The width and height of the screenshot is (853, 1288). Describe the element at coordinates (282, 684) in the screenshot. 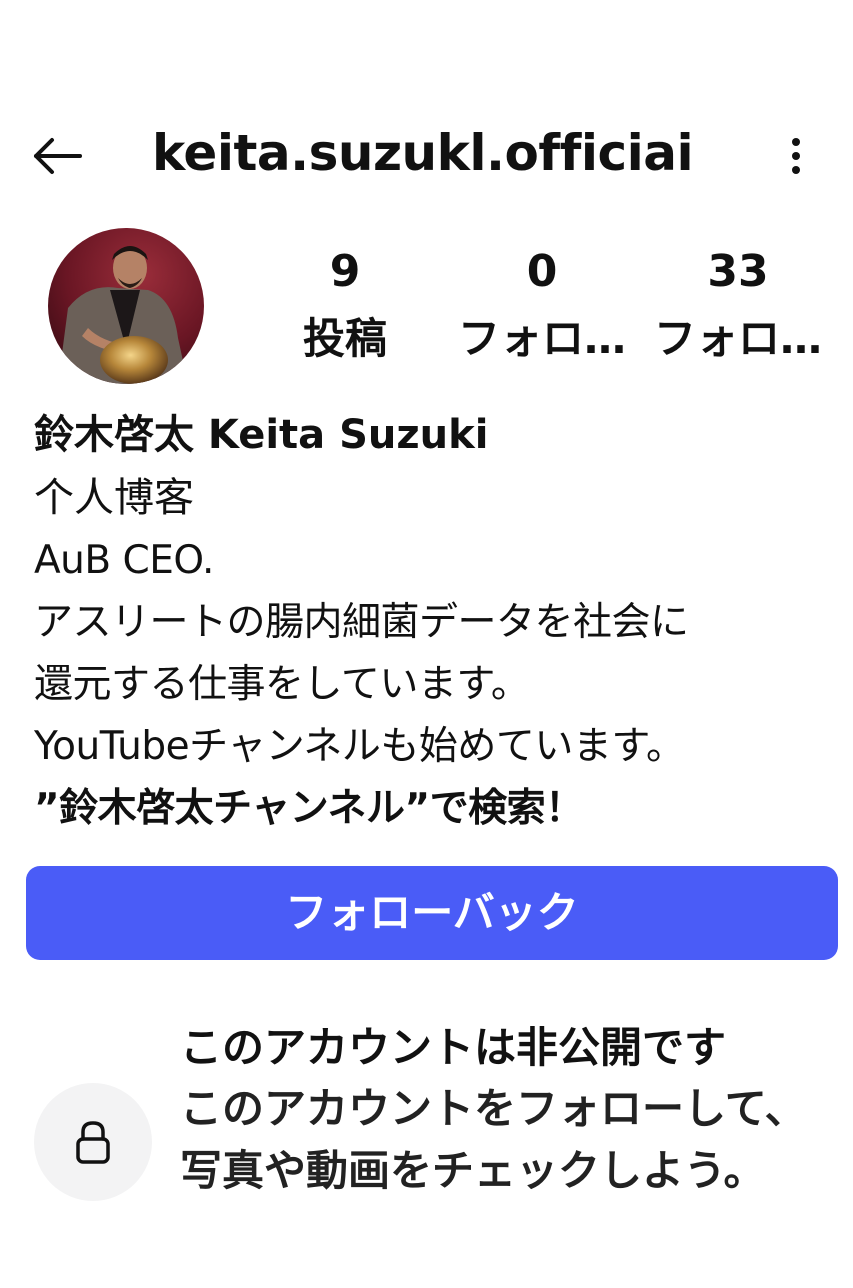

I see `bio-line: 還元する仕事をしています。` at that location.